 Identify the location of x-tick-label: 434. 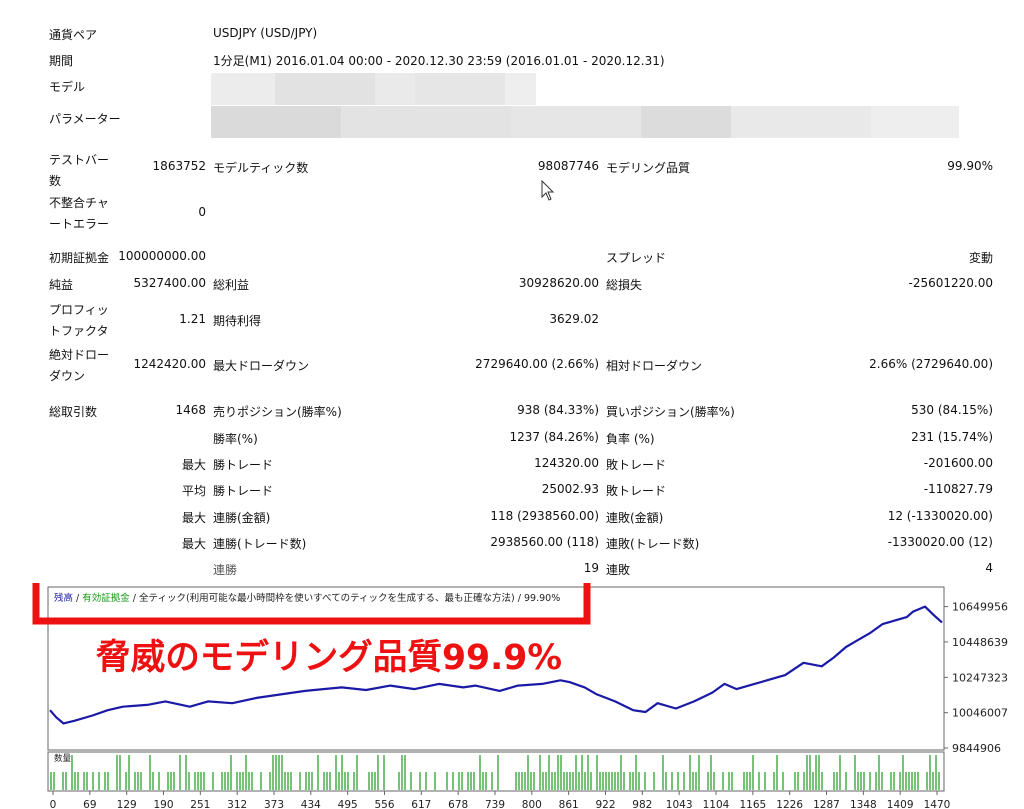
(311, 804).